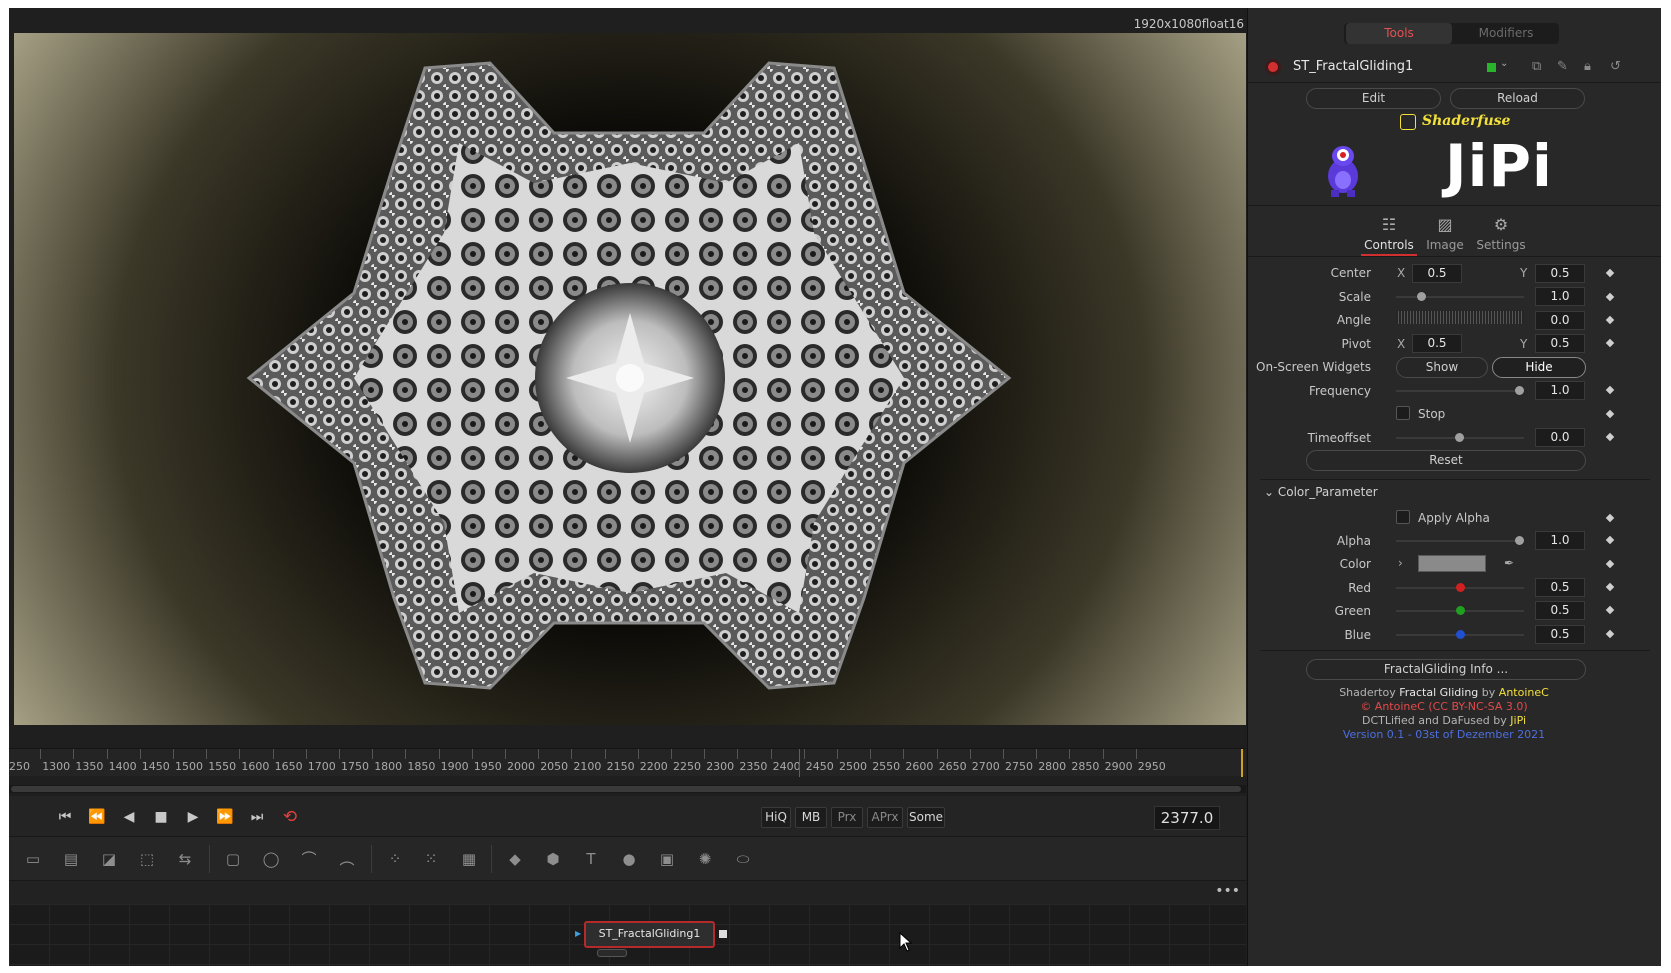 Image resolution: width=1671 pixels, height=973 pixels. I want to click on play-reverse-button: ◀, so click(129, 817).